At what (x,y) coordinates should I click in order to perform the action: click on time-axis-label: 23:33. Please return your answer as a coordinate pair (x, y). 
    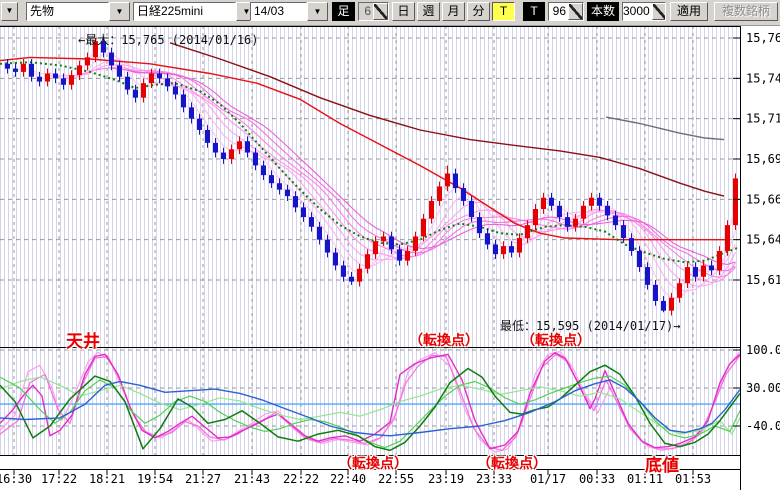
    Looking at the image, I should click on (494, 479).